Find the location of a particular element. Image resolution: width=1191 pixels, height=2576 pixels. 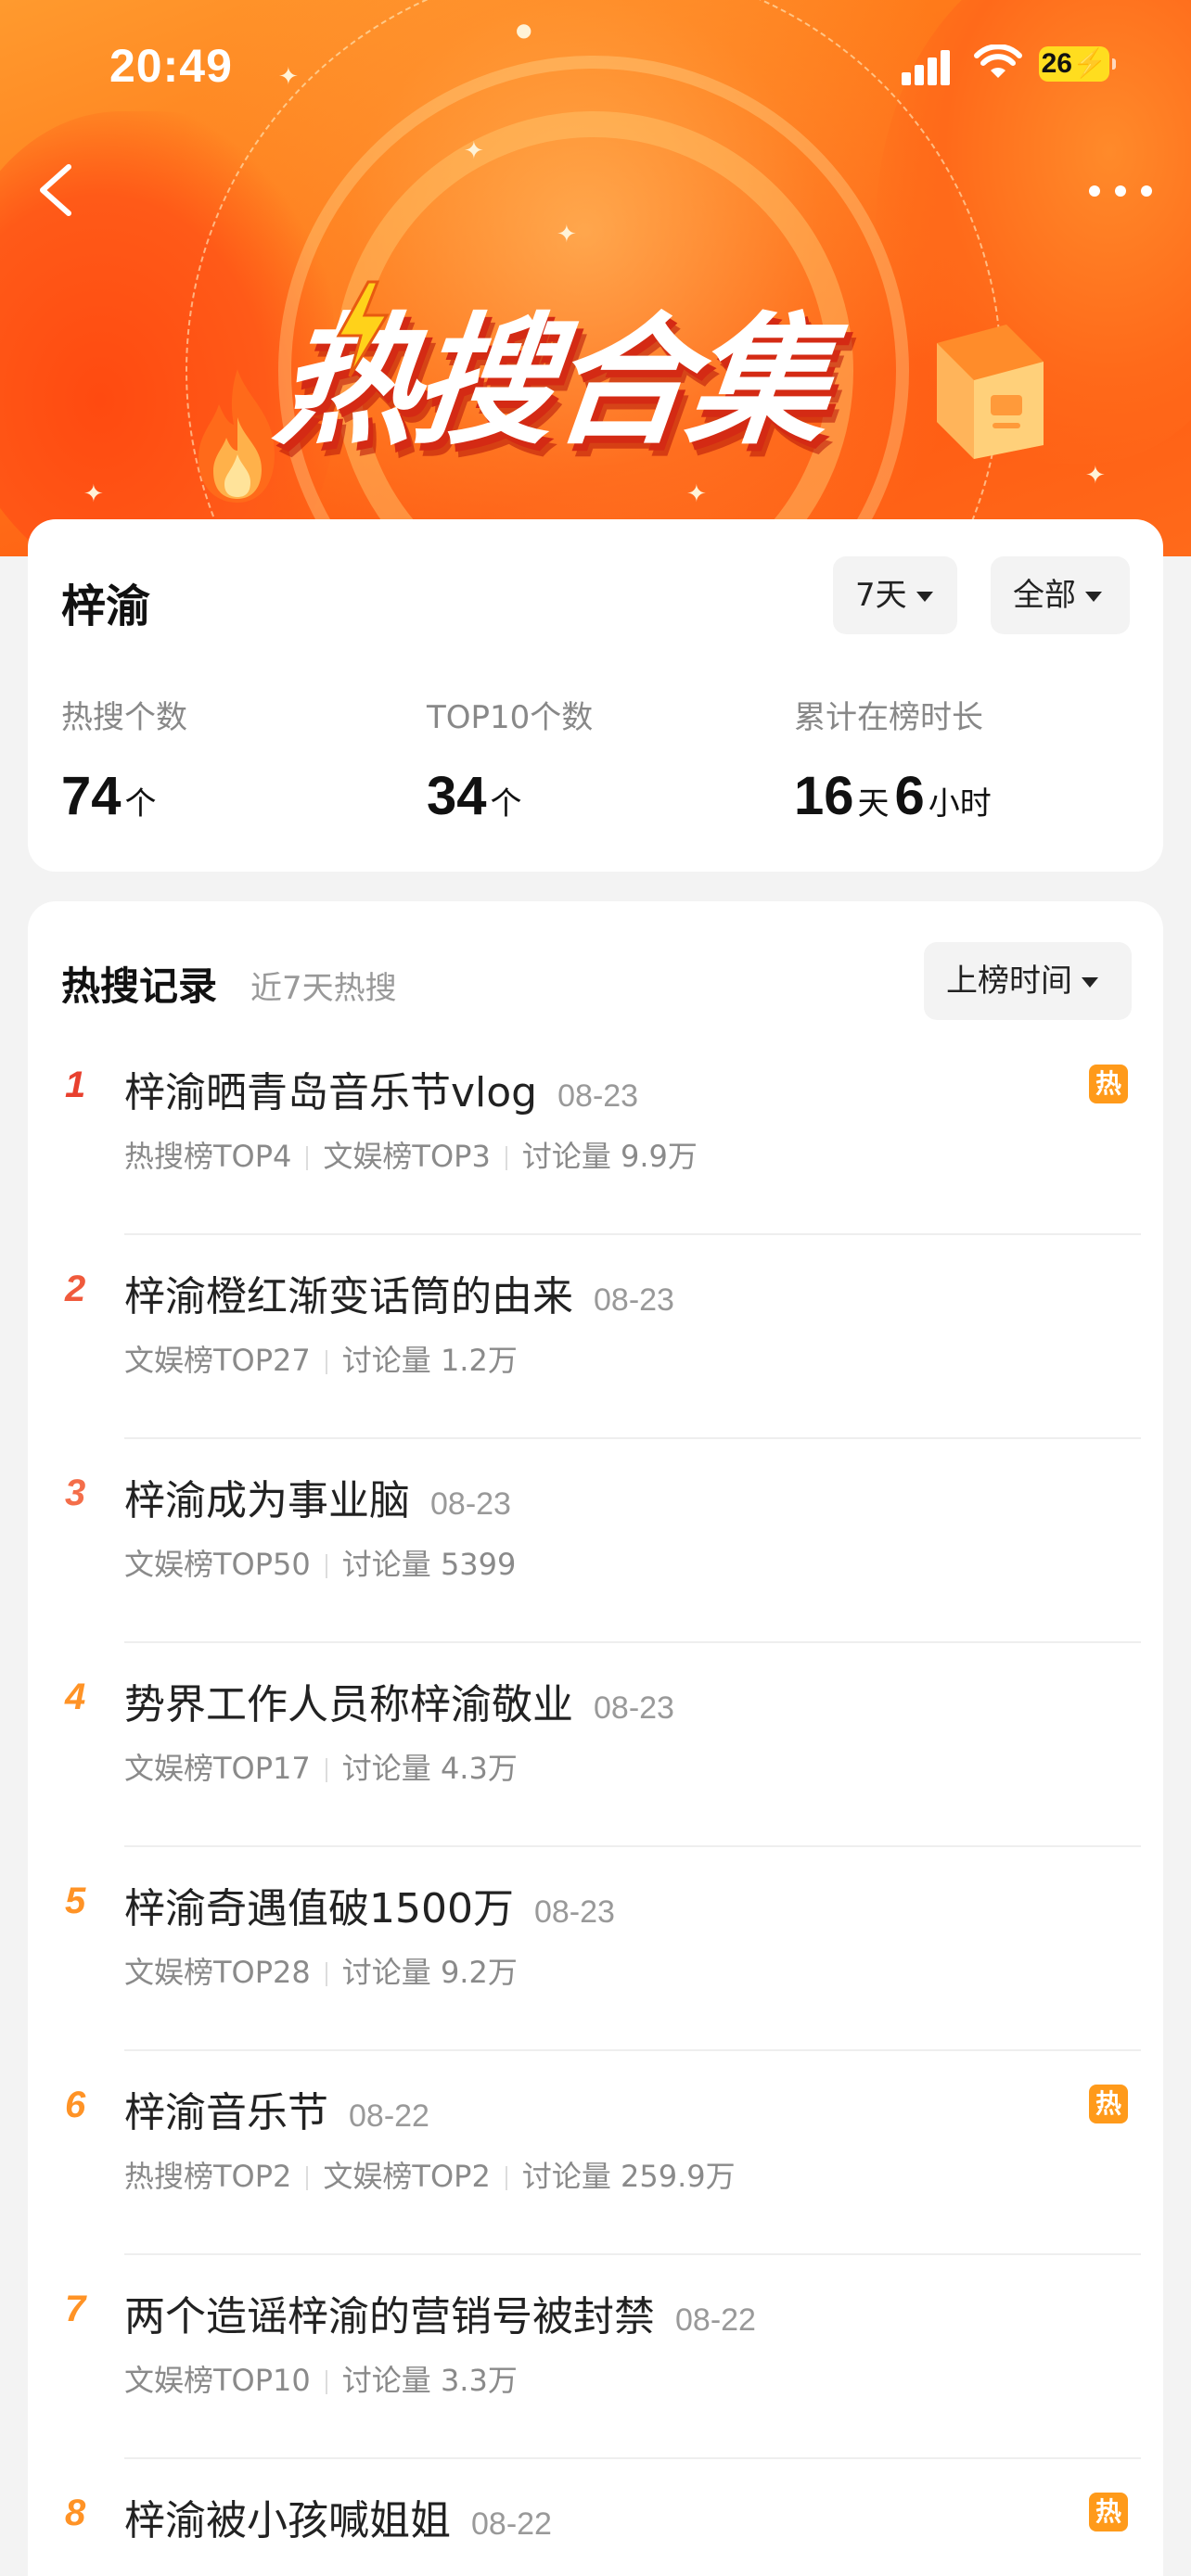

list-item: 5 梓渝奇遇值破1500万 08-23 文娱榜TOP28 讨论量 9.2万 is located at coordinates (595, 1949).